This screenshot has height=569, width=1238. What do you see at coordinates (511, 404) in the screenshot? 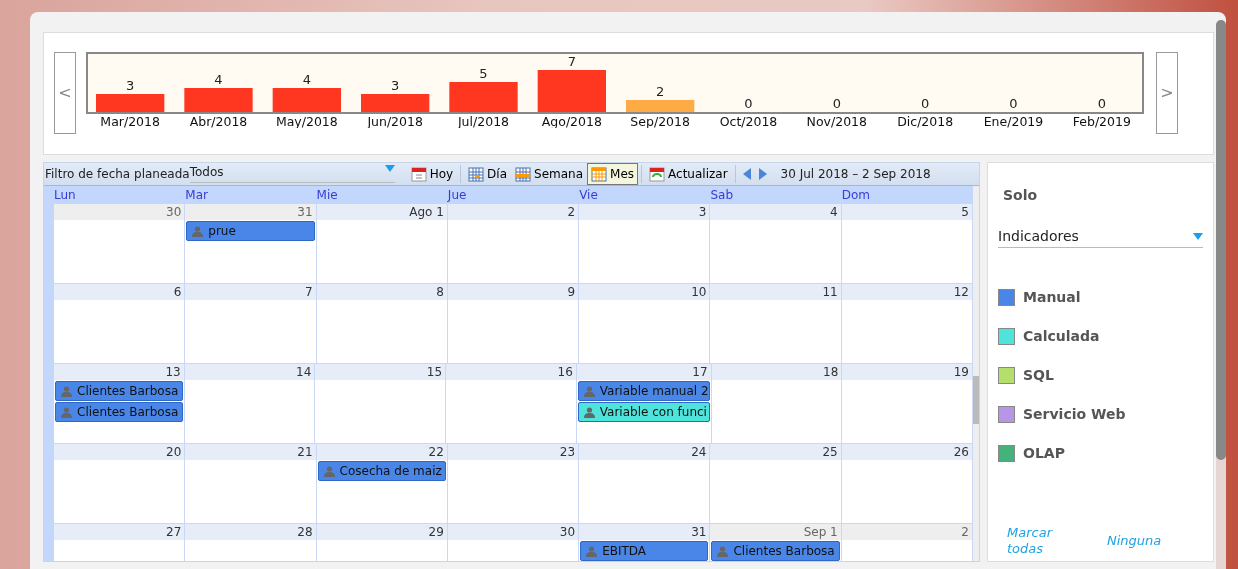
I see `day-cell: 16` at bounding box center [511, 404].